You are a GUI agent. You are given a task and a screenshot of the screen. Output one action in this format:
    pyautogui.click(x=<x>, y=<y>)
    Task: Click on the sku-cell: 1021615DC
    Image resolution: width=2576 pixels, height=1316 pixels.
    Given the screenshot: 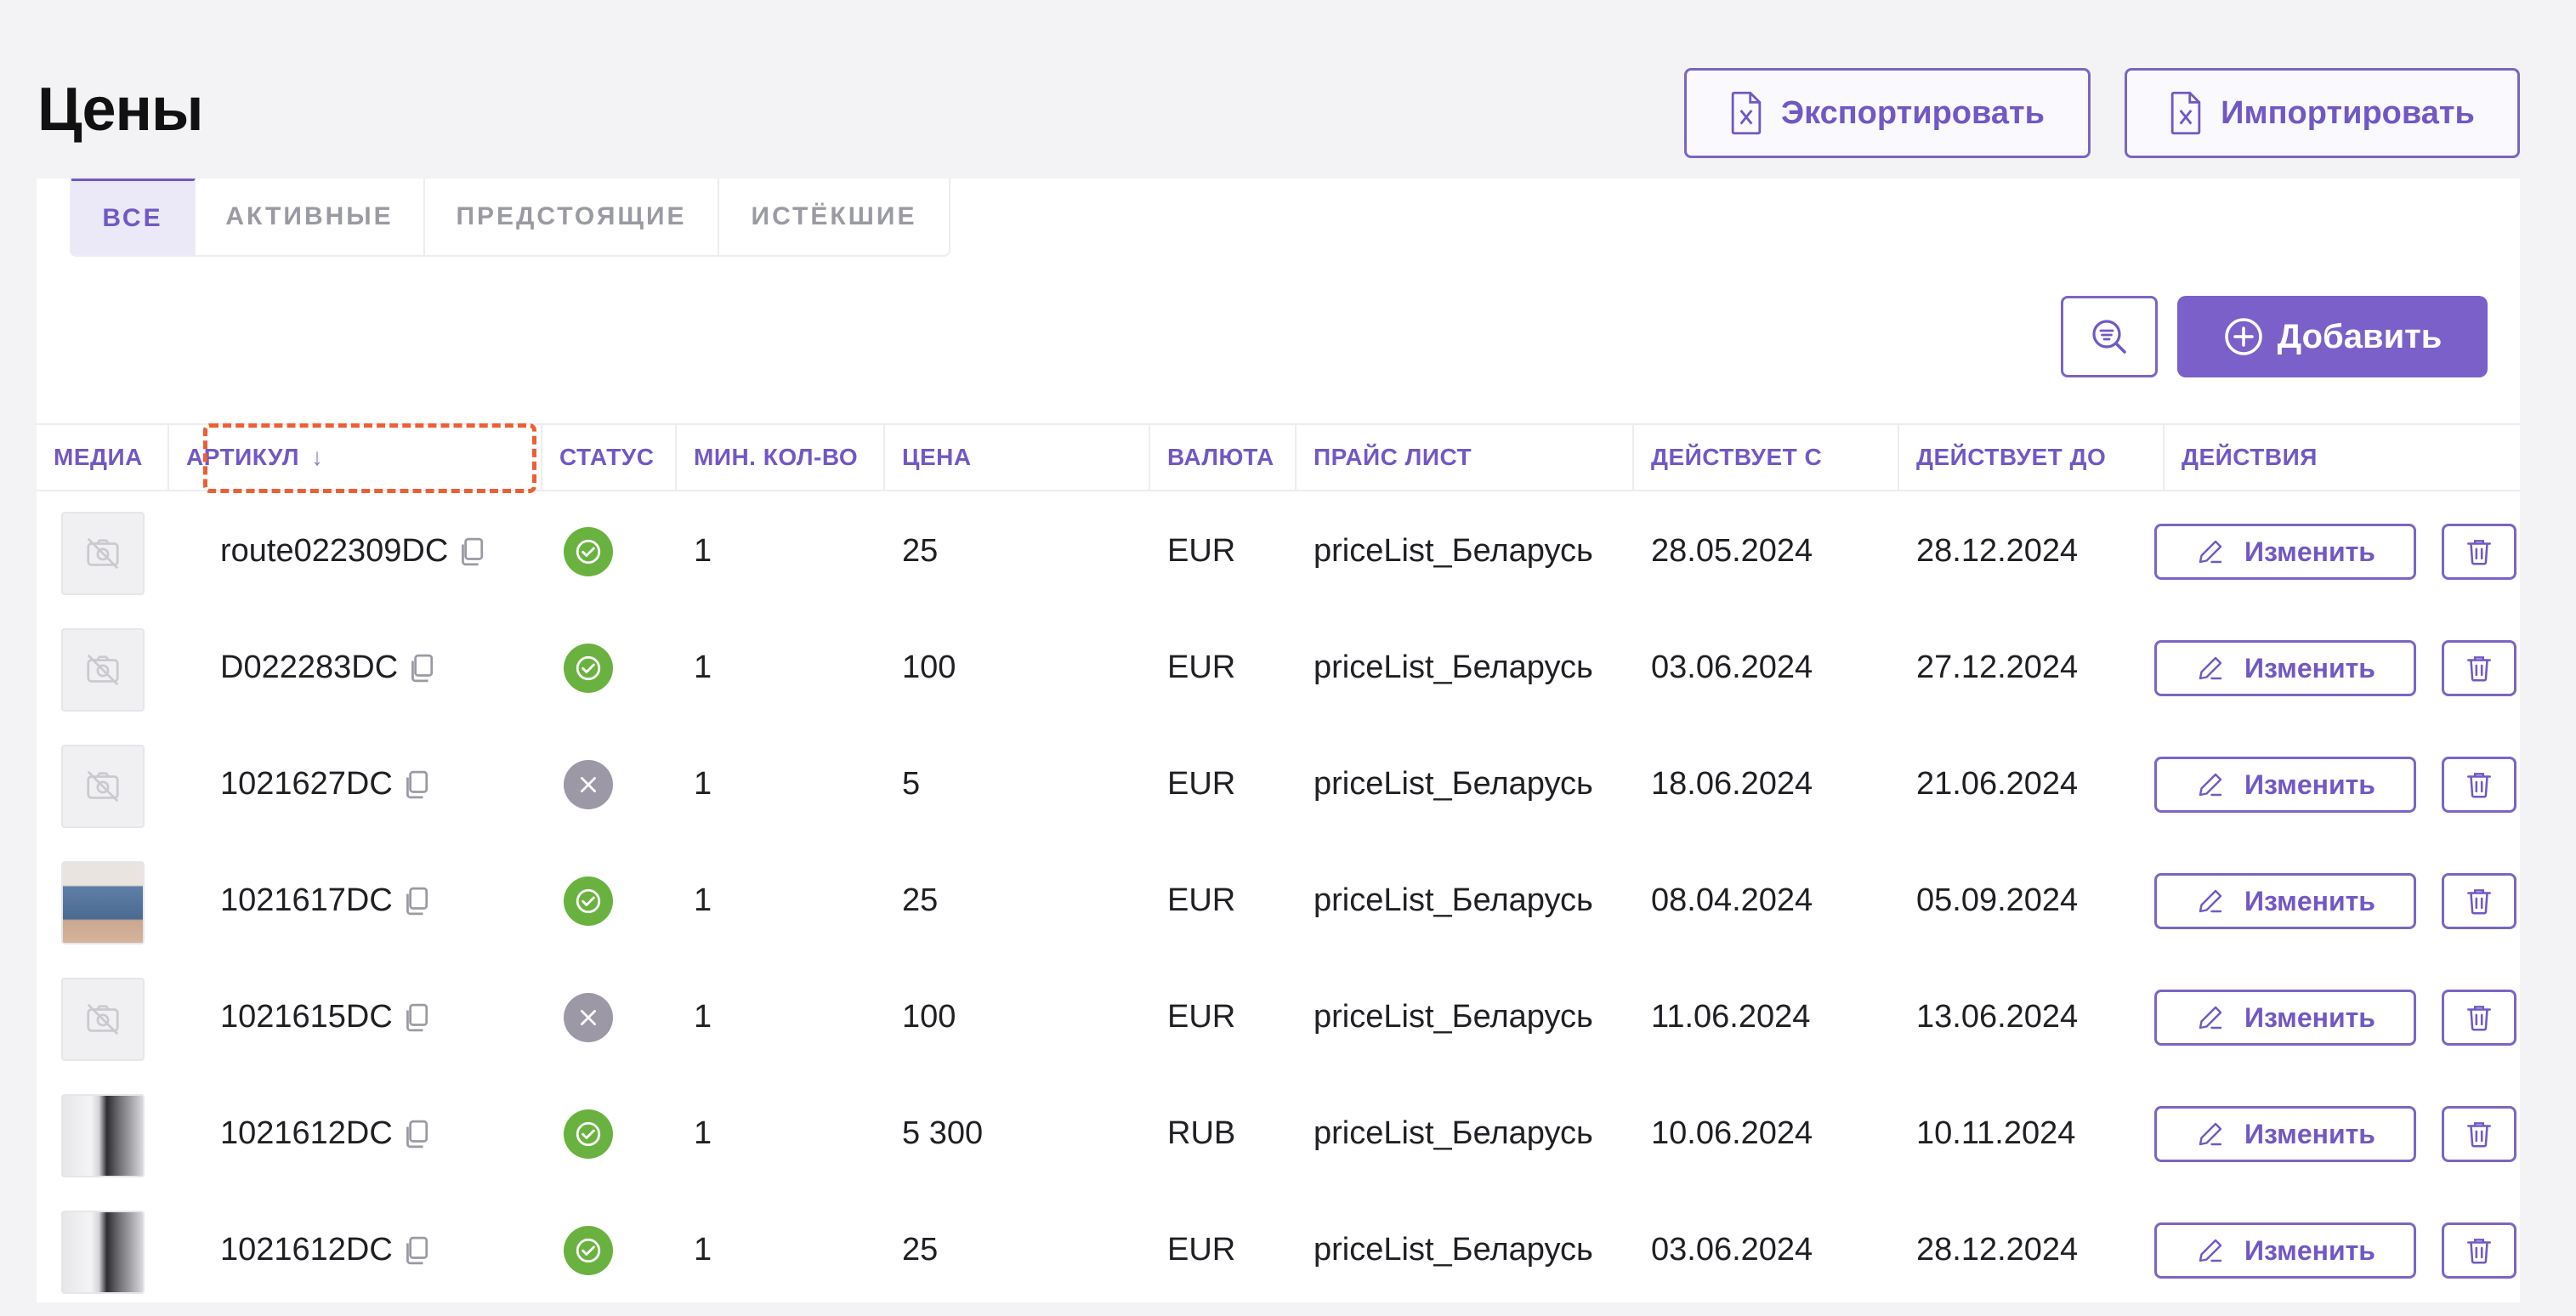 What is the action you would take?
    pyautogui.click(x=315, y=1017)
    